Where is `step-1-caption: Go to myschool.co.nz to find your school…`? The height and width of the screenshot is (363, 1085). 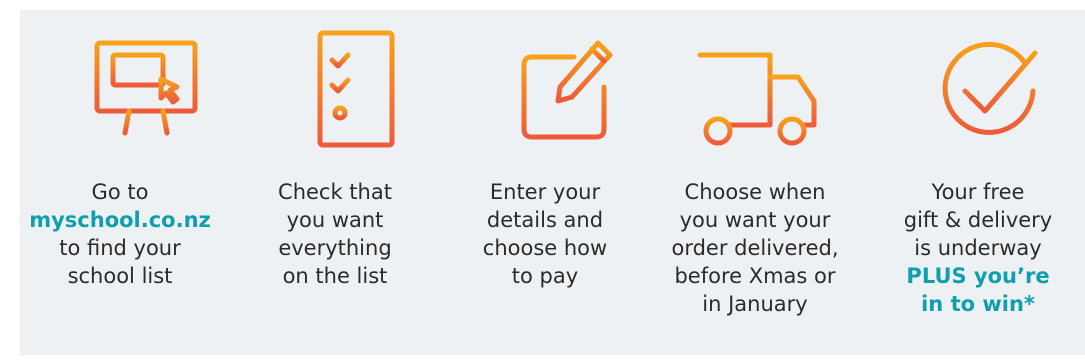 step-1-caption: Go to myschool.co.nz to find your school… is located at coordinates (120, 234).